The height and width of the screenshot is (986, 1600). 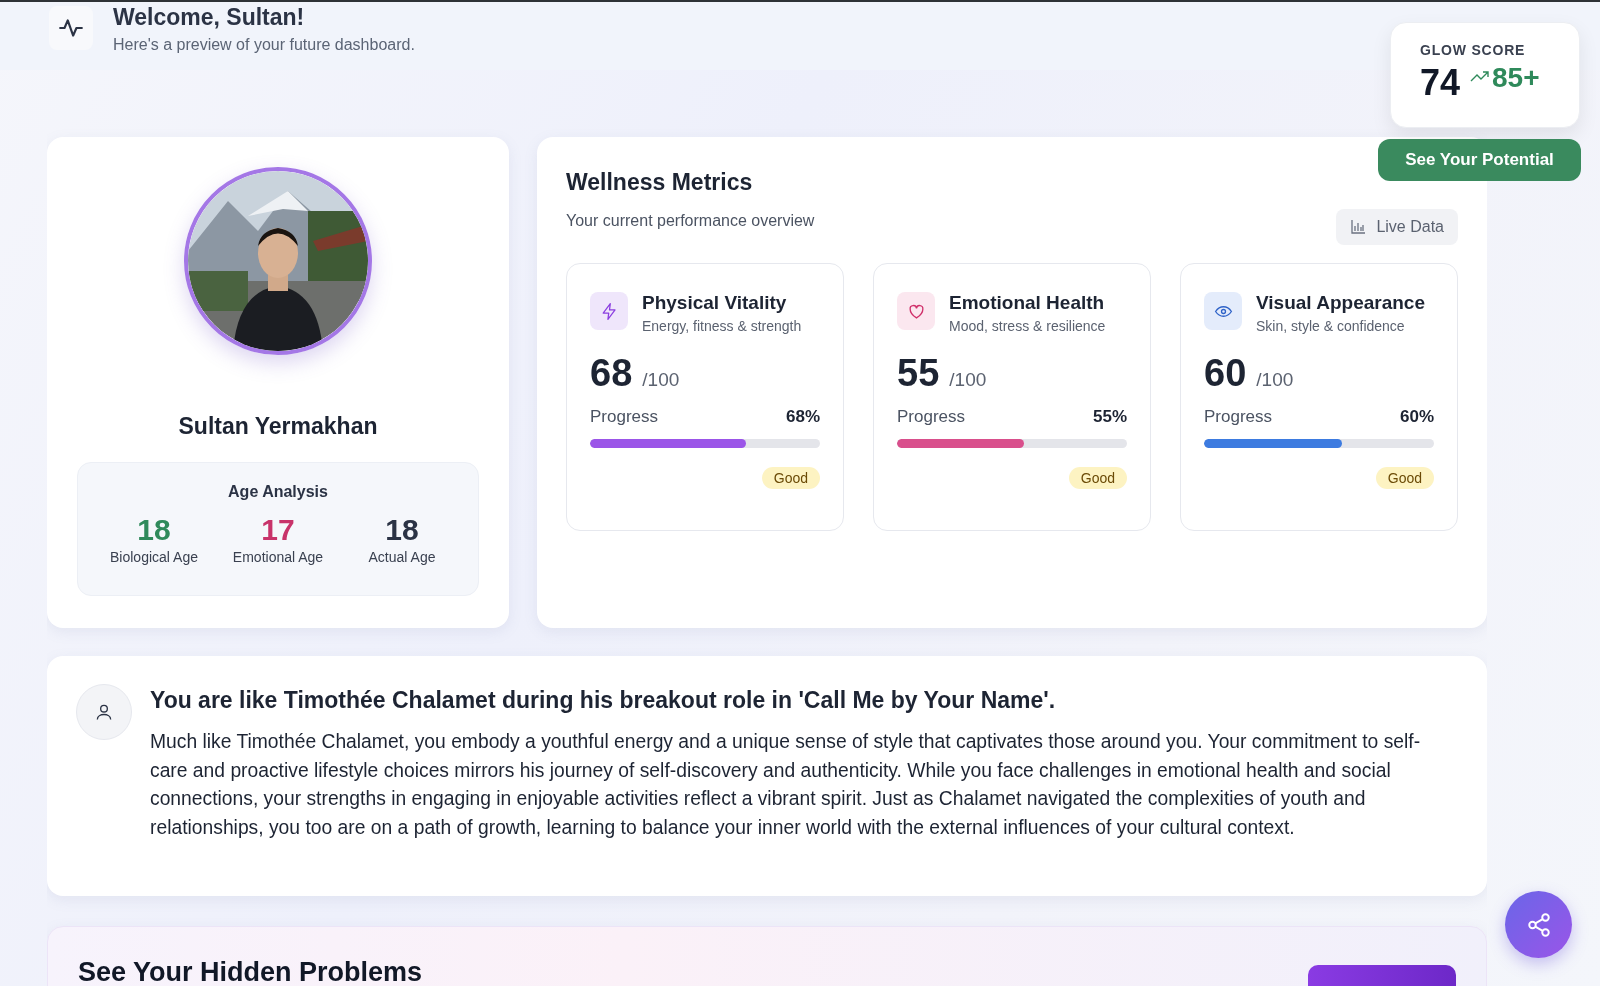 I want to click on comparison-title: You are like Timothée Chalamet during his breakout role in 'Call Me by Your Name'., so click(x=603, y=700).